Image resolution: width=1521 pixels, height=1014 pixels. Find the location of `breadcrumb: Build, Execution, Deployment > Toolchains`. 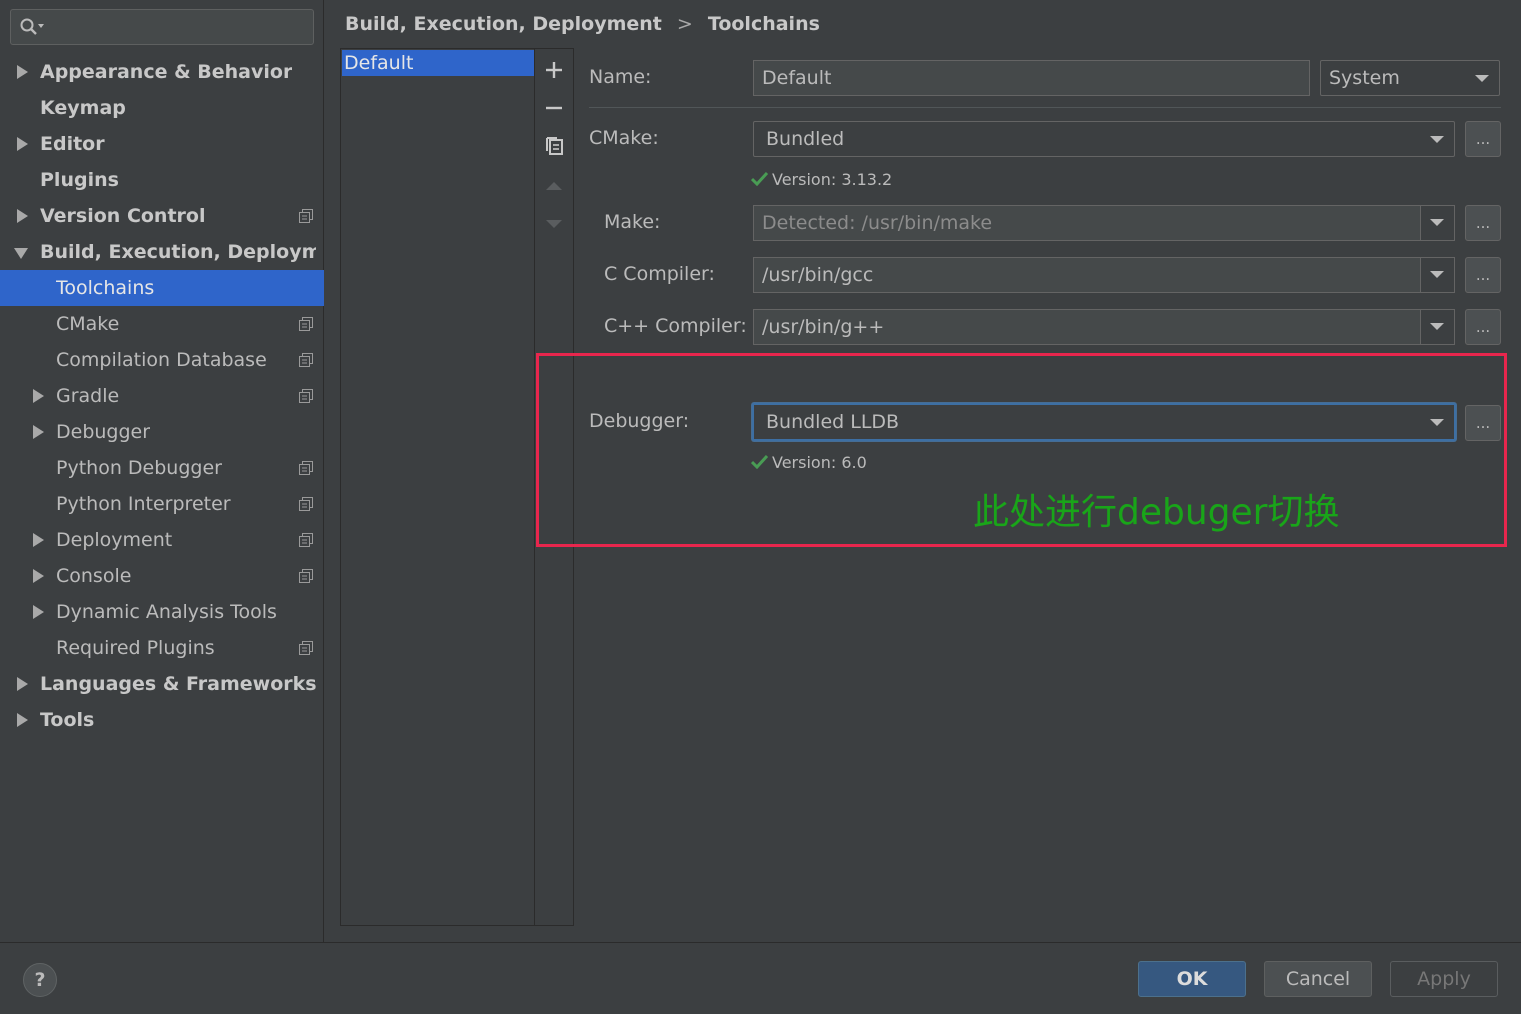

breadcrumb: Build, Execution, Deployment > Toolchains is located at coordinates (582, 24).